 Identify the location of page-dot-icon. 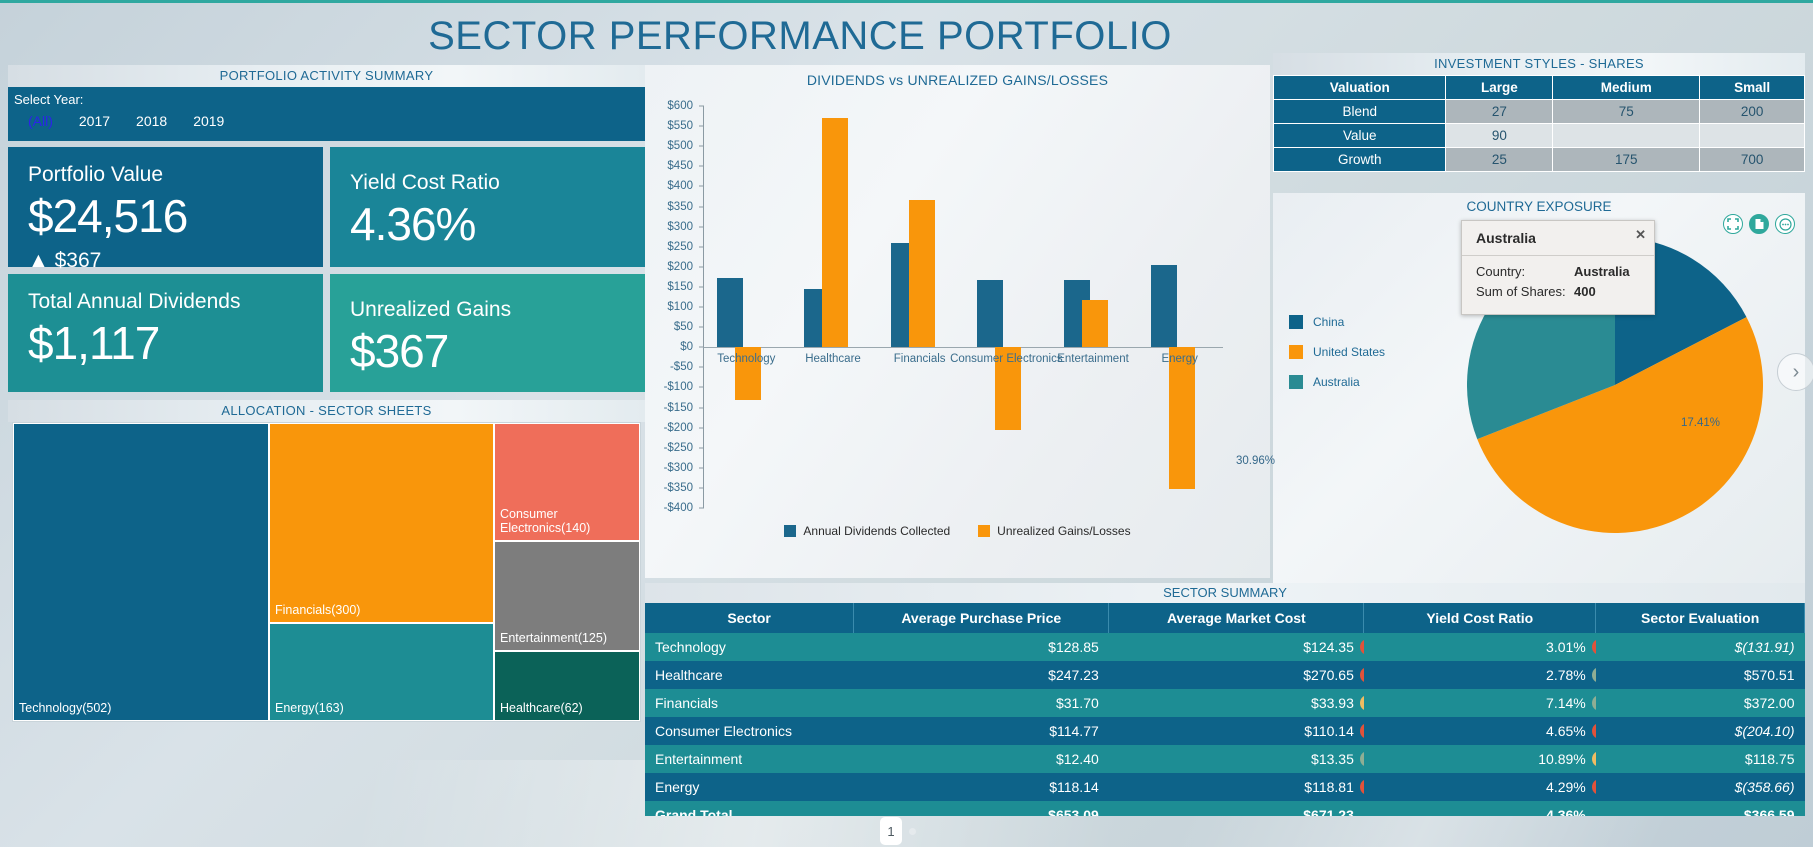
(912, 831).